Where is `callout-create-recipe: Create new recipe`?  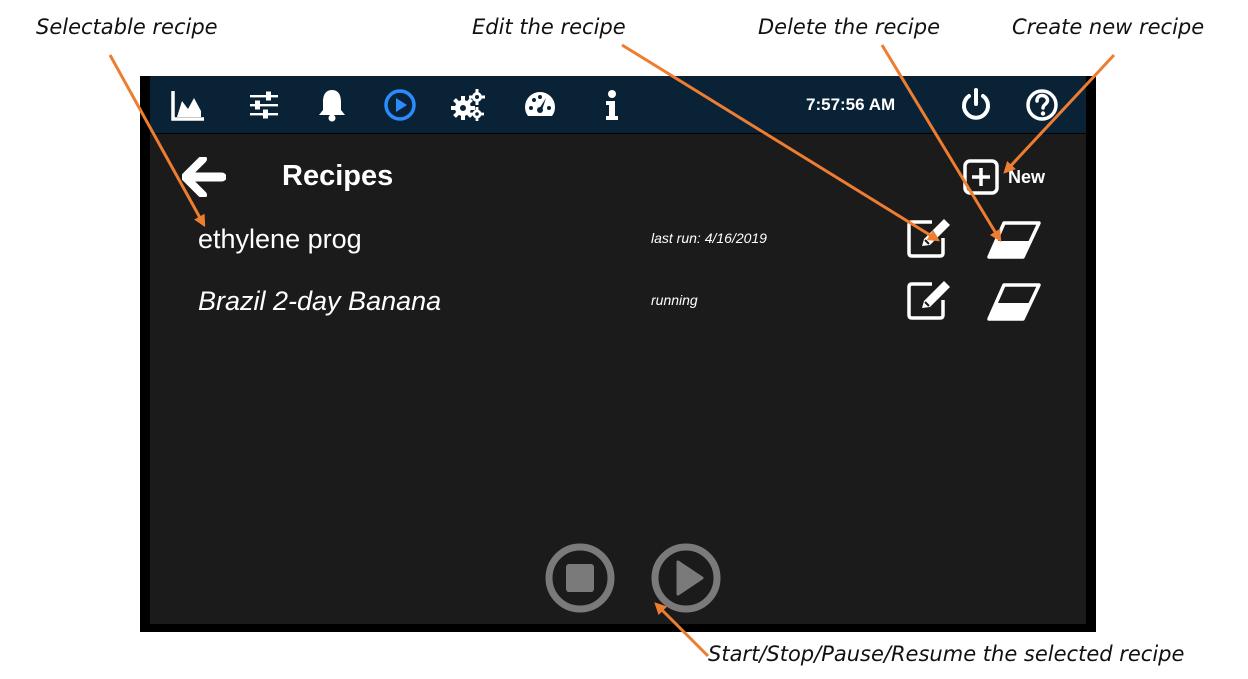
callout-create-recipe: Create new recipe is located at coordinates (1108, 27).